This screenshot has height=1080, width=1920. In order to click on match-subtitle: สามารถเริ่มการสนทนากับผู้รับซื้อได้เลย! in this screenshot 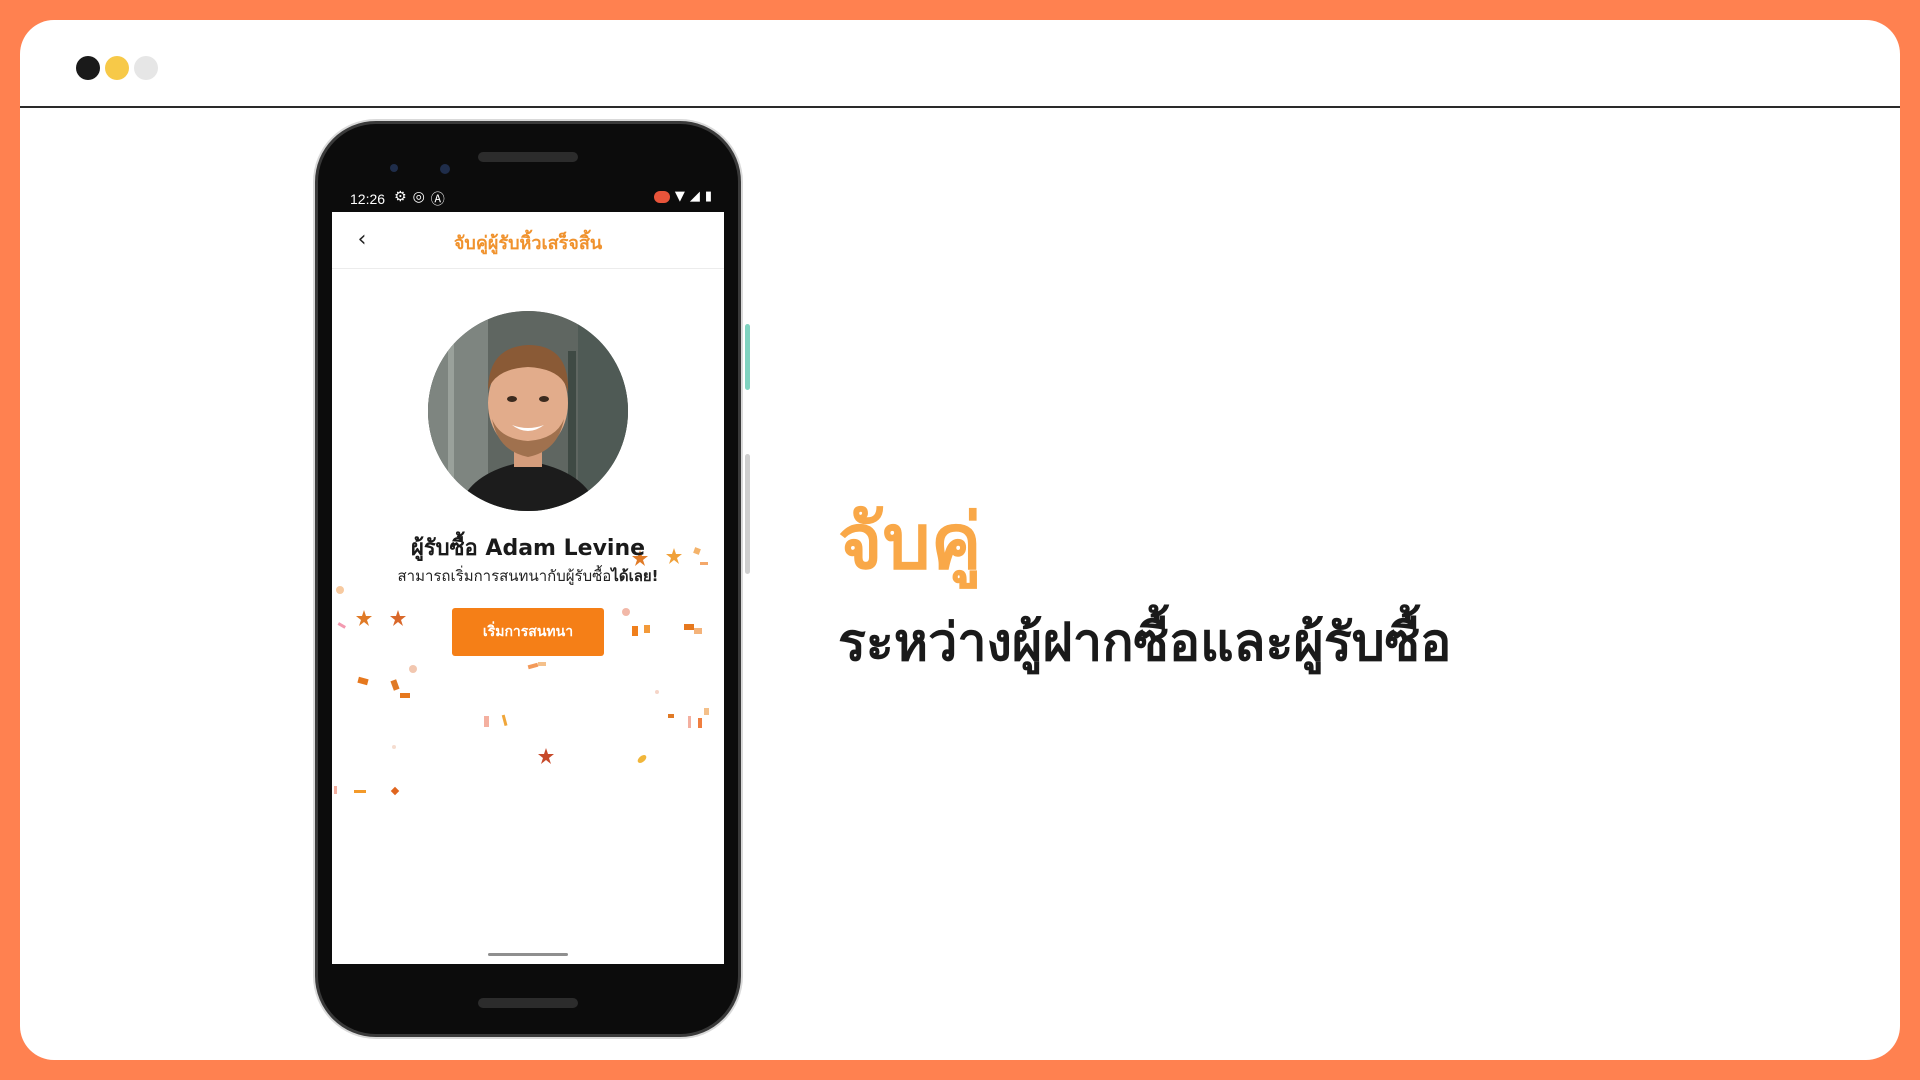, I will do `click(528, 576)`.